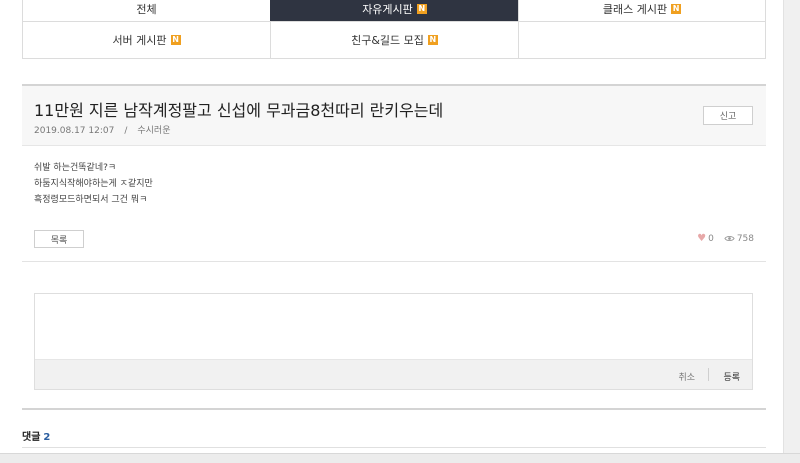  What do you see at coordinates (387, 40) in the screenshot?
I see `category-label: 친구&길드 모집` at bounding box center [387, 40].